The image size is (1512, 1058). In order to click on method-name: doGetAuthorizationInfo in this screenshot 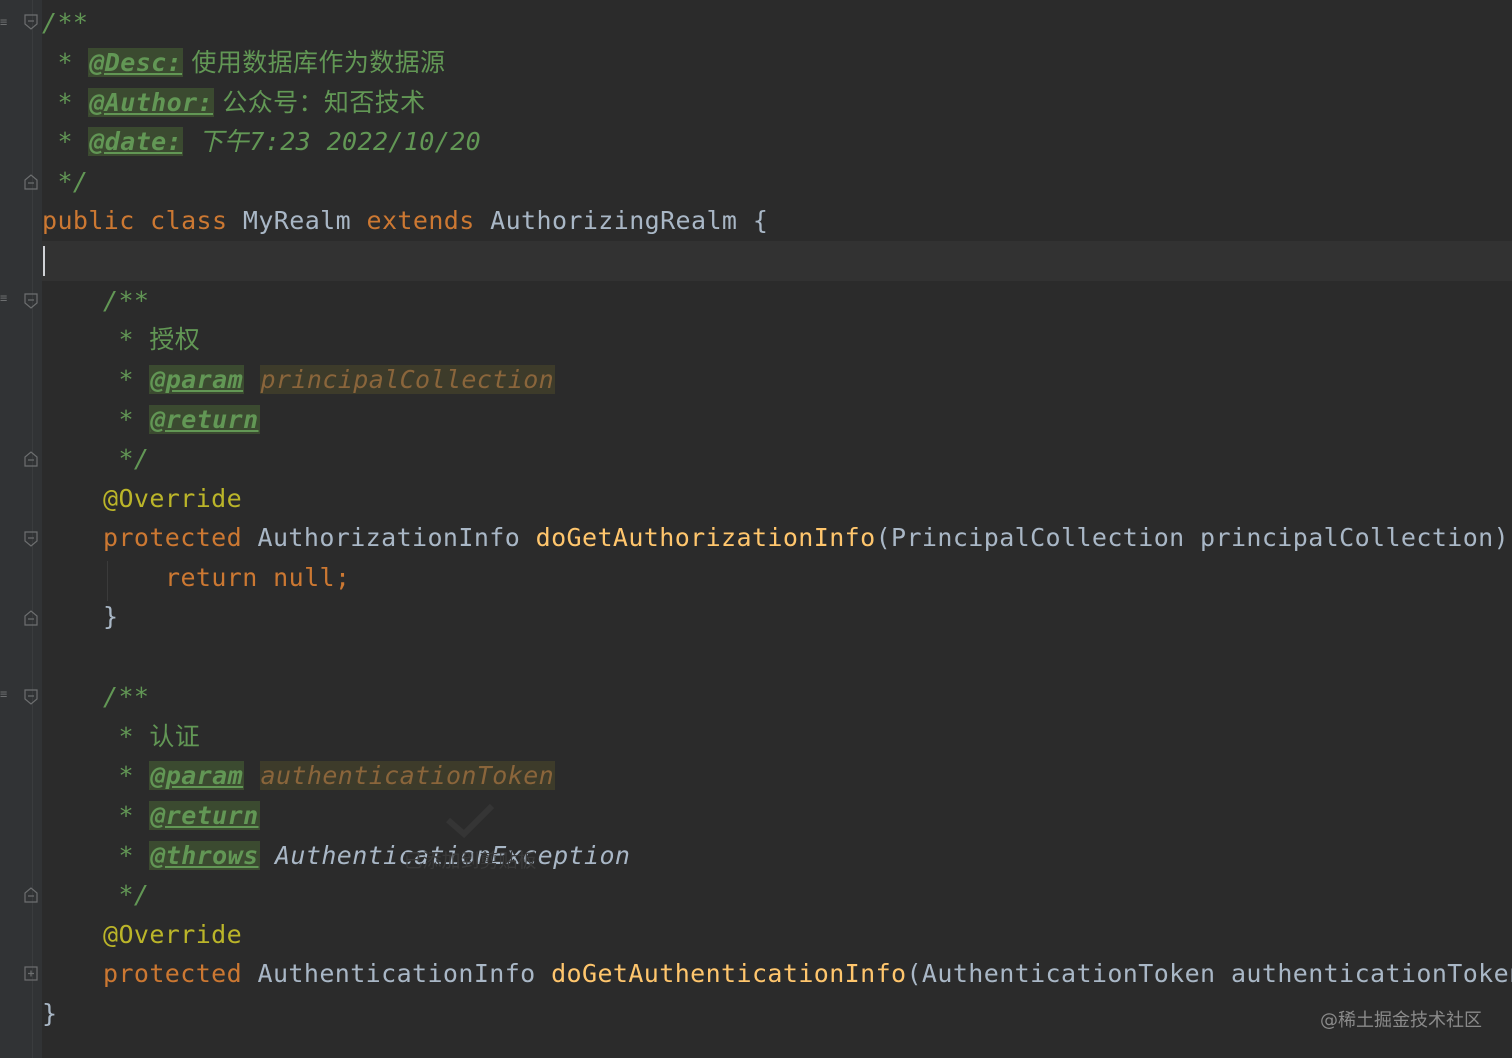, I will do `click(705, 537)`.